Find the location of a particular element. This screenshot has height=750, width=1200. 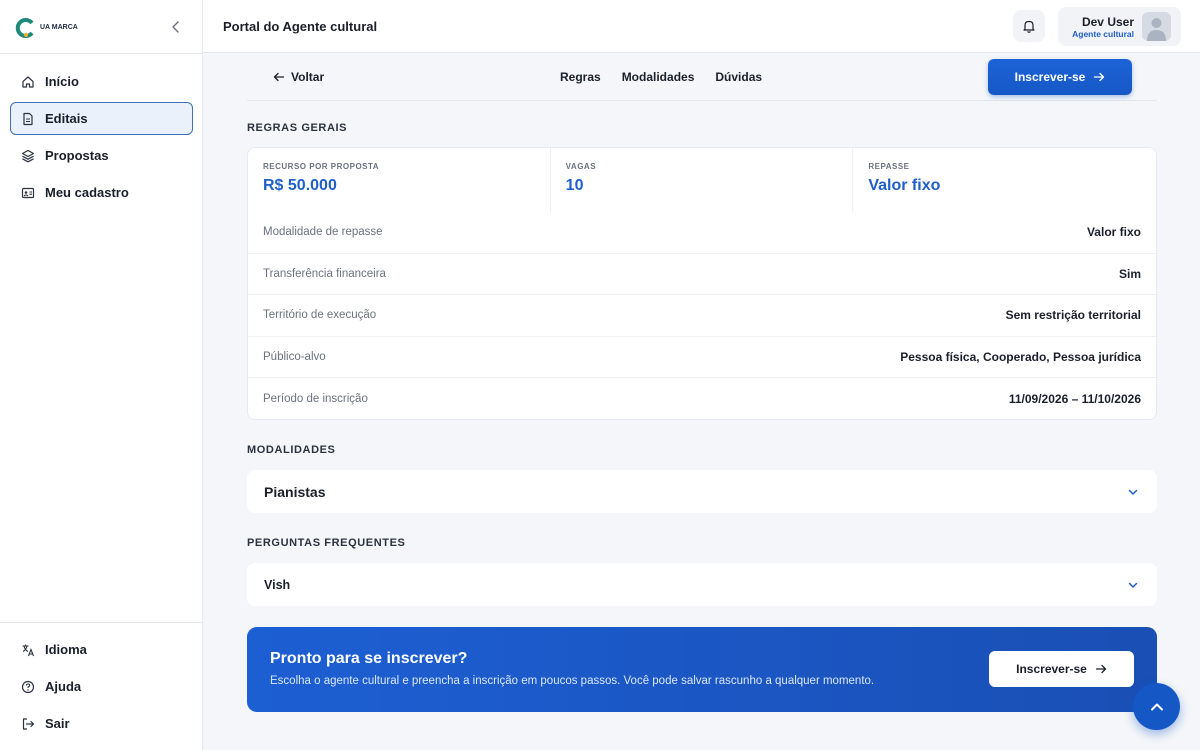

arrow-left-icon is located at coordinates (279, 77).